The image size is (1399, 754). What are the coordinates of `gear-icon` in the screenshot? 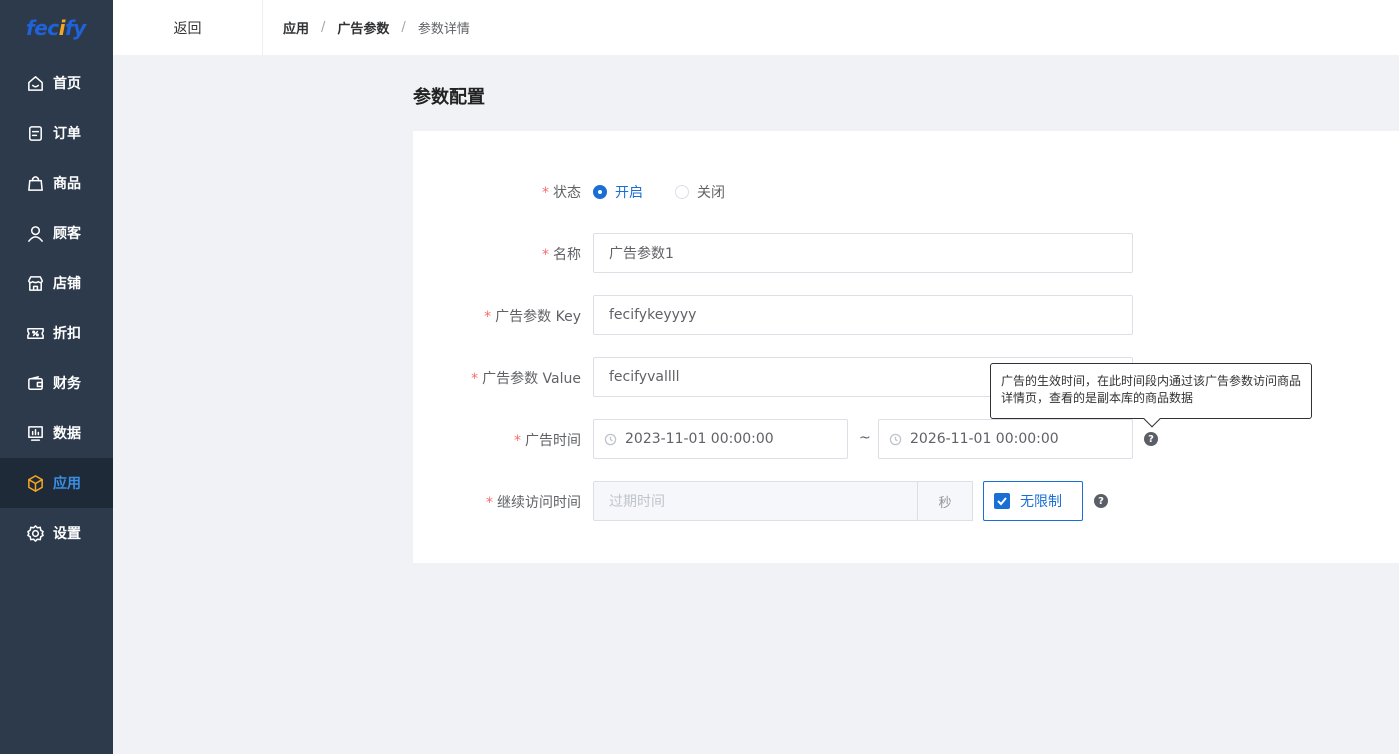 It's located at (35, 533).